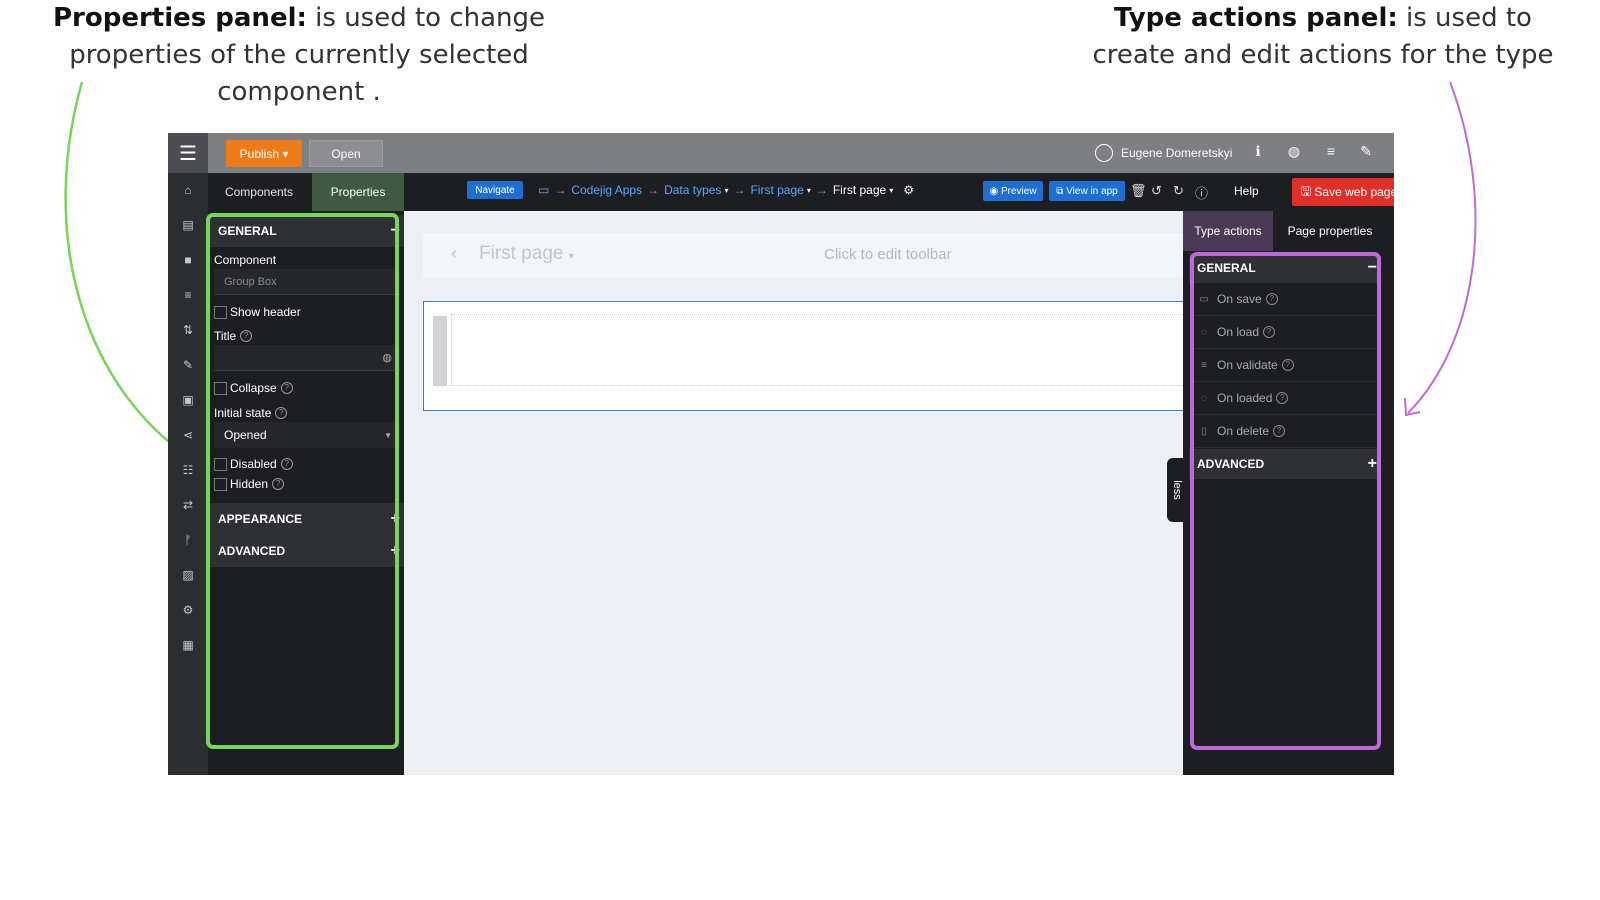  I want to click on view-in-app-label: View in app, so click(1092, 191).